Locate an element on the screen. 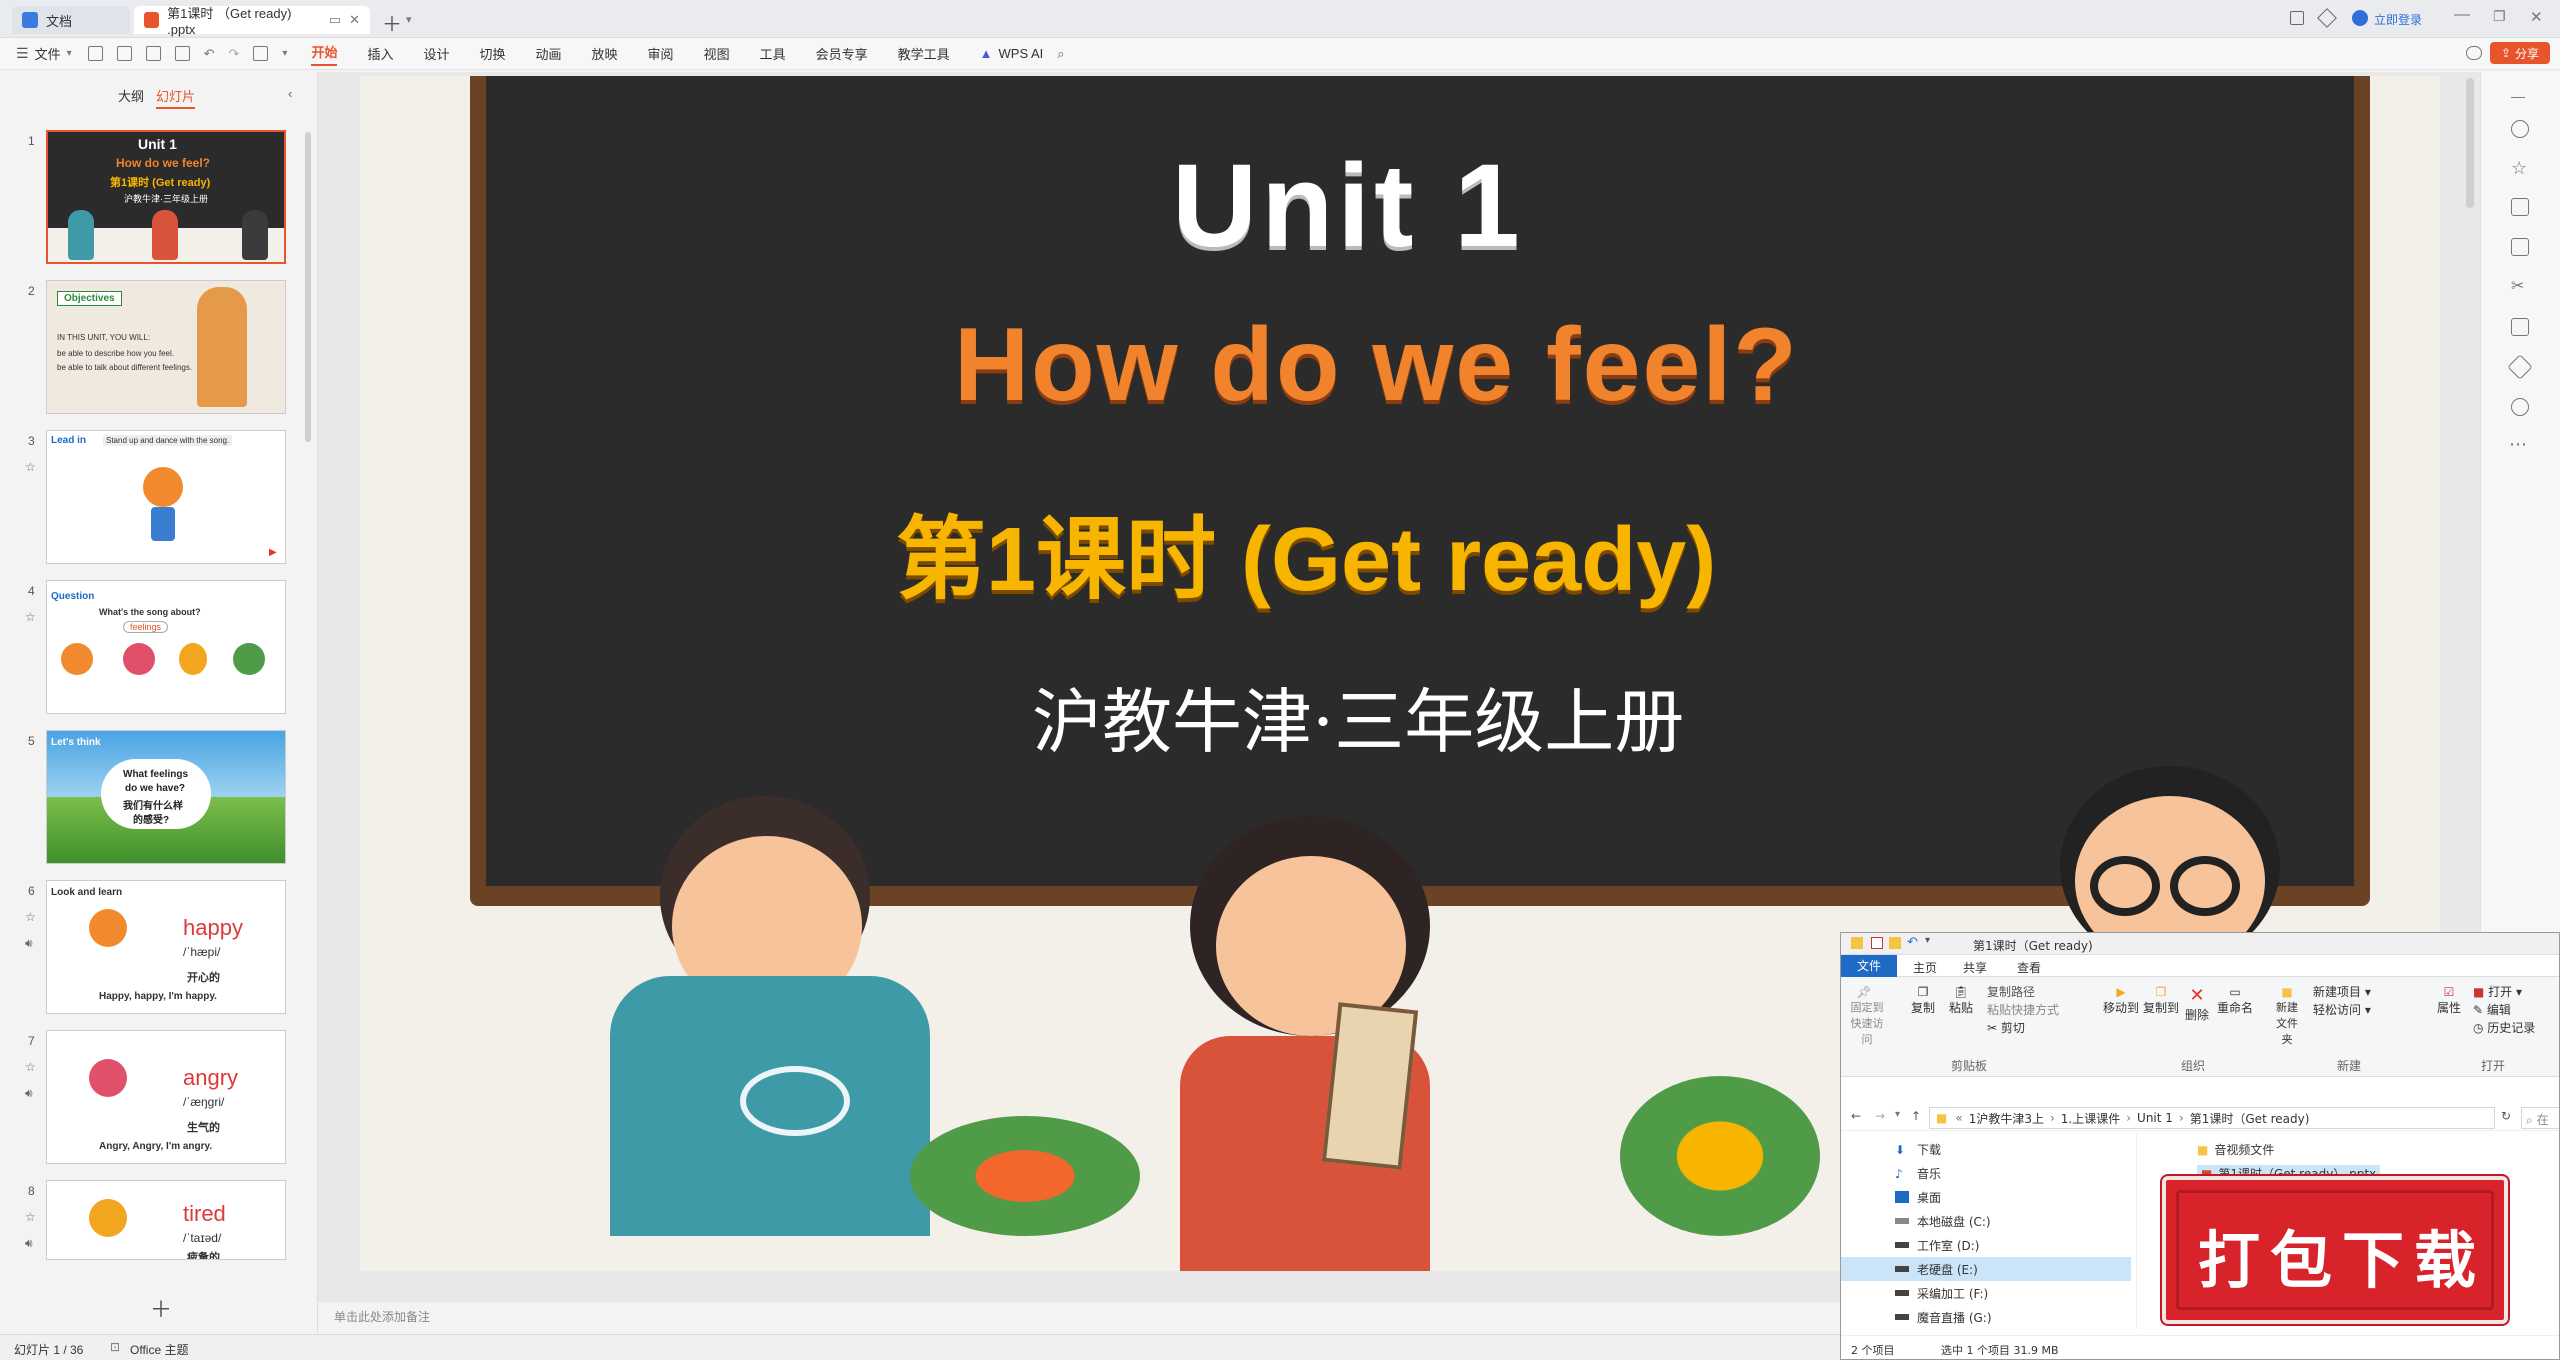 The width and height of the screenshot is (2560, 1360). tab-insert: 插入 is located at coordinates (380, 53).